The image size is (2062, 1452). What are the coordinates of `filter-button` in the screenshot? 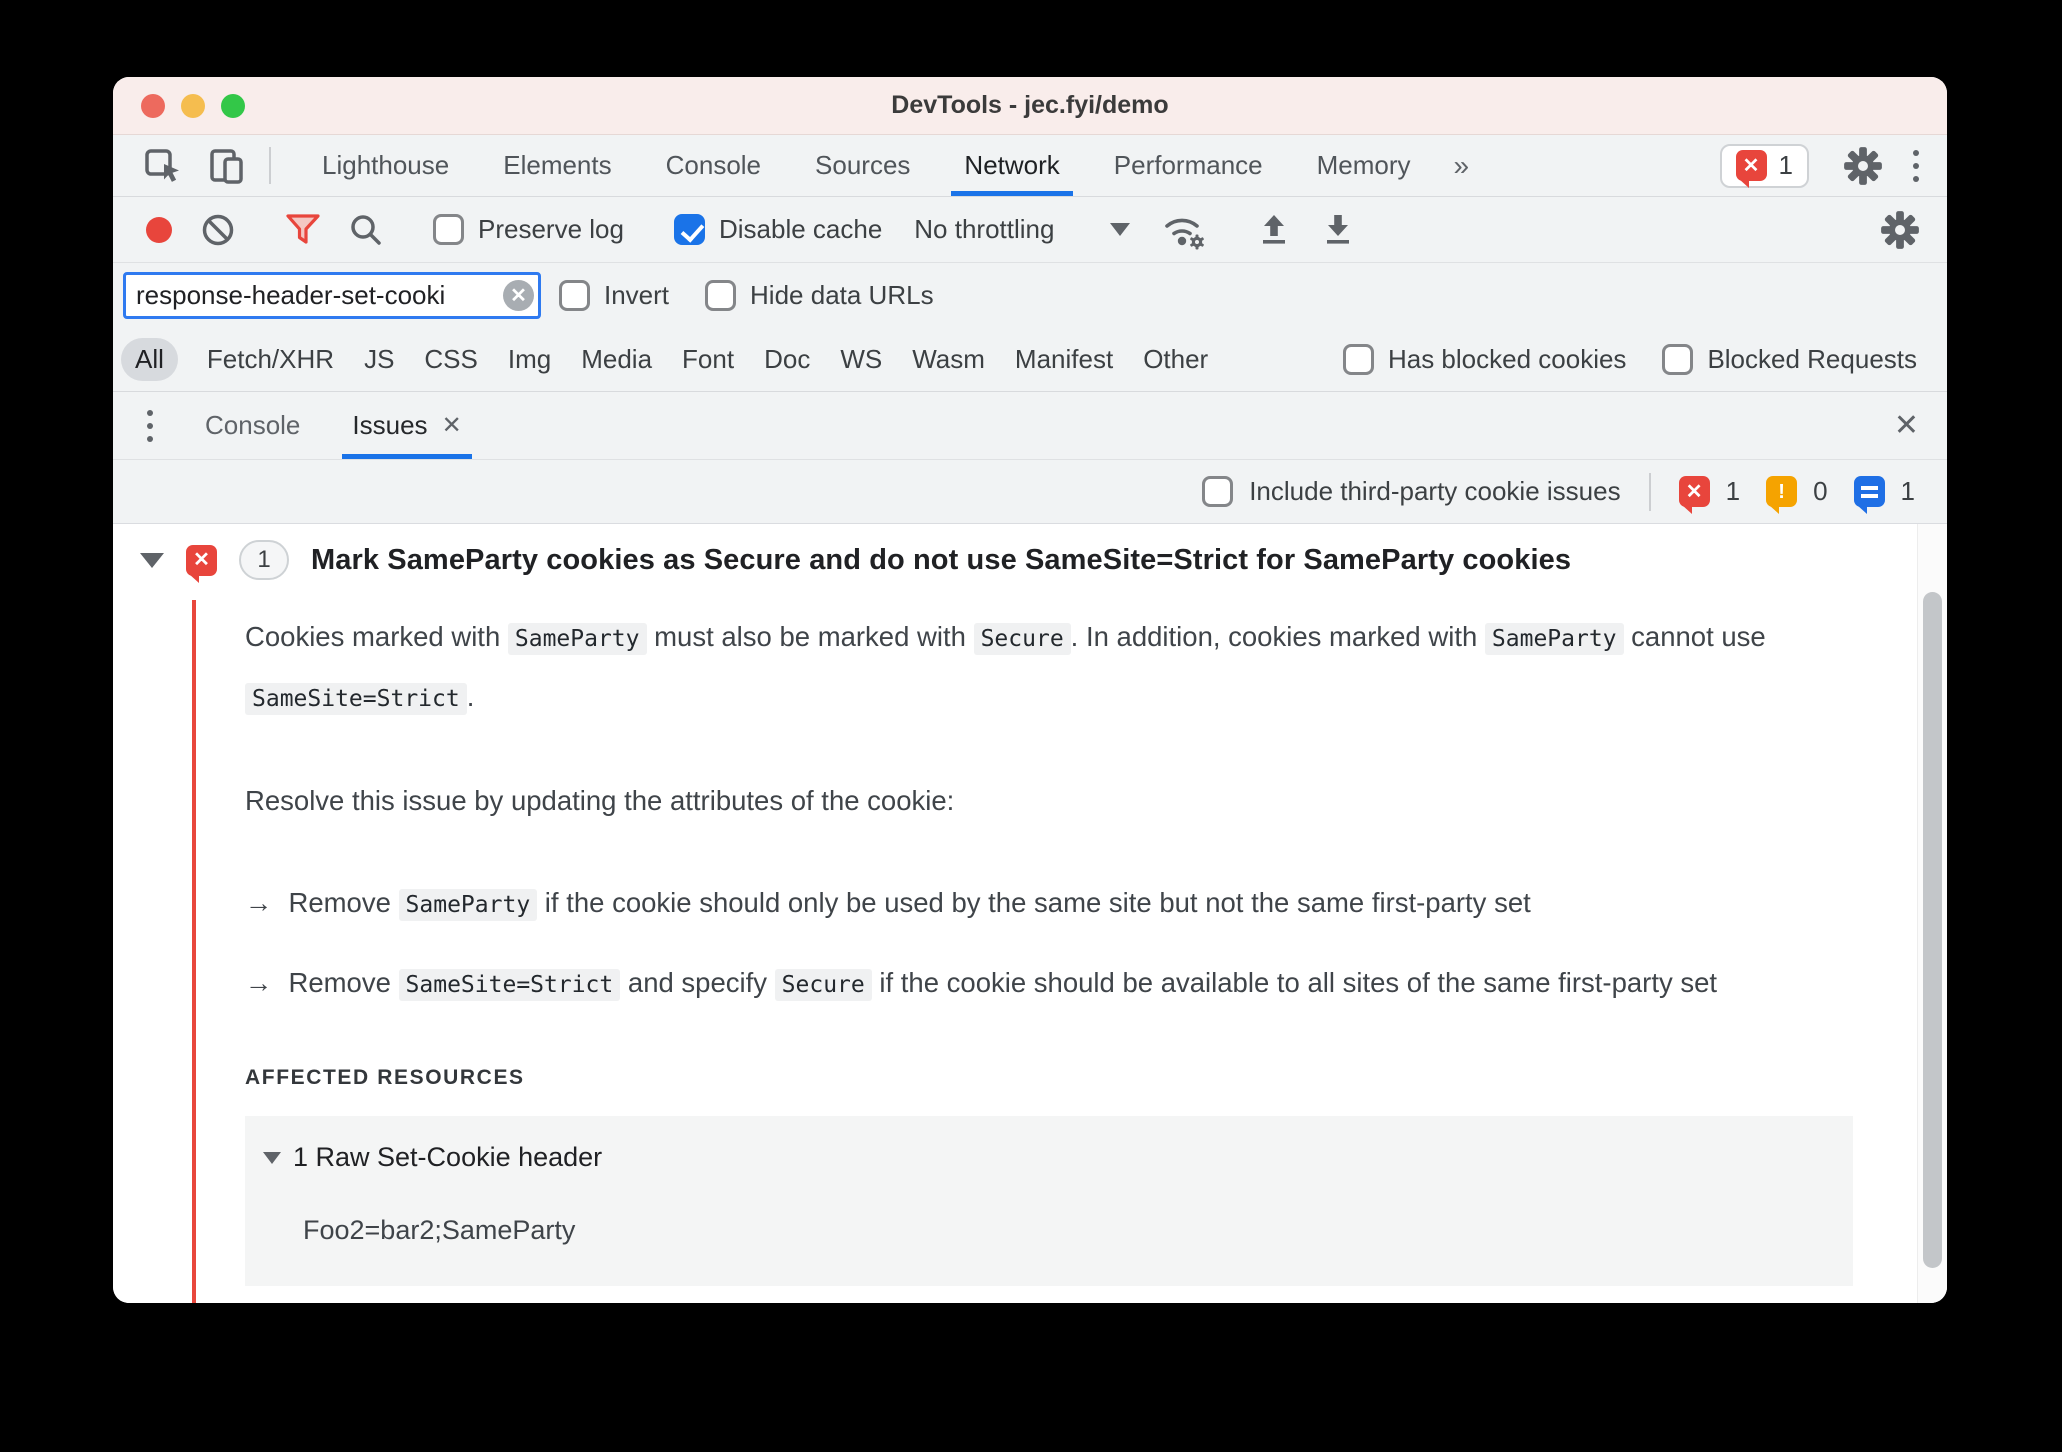 It's located at (303, 230).